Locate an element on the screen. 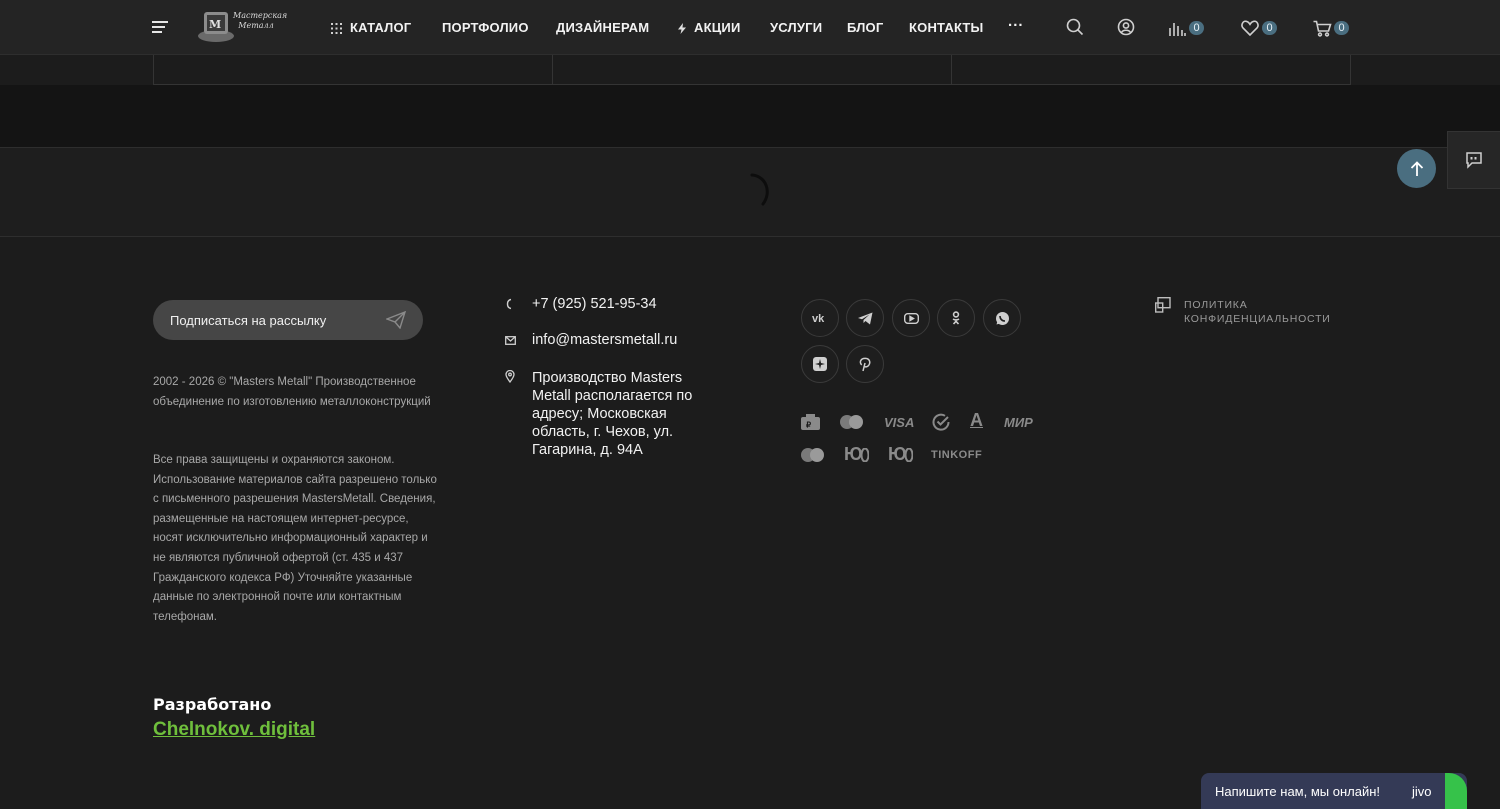 The width and height of the screenshot is (1500, 809). location-pin-icon is located at coordinates (510, 376).